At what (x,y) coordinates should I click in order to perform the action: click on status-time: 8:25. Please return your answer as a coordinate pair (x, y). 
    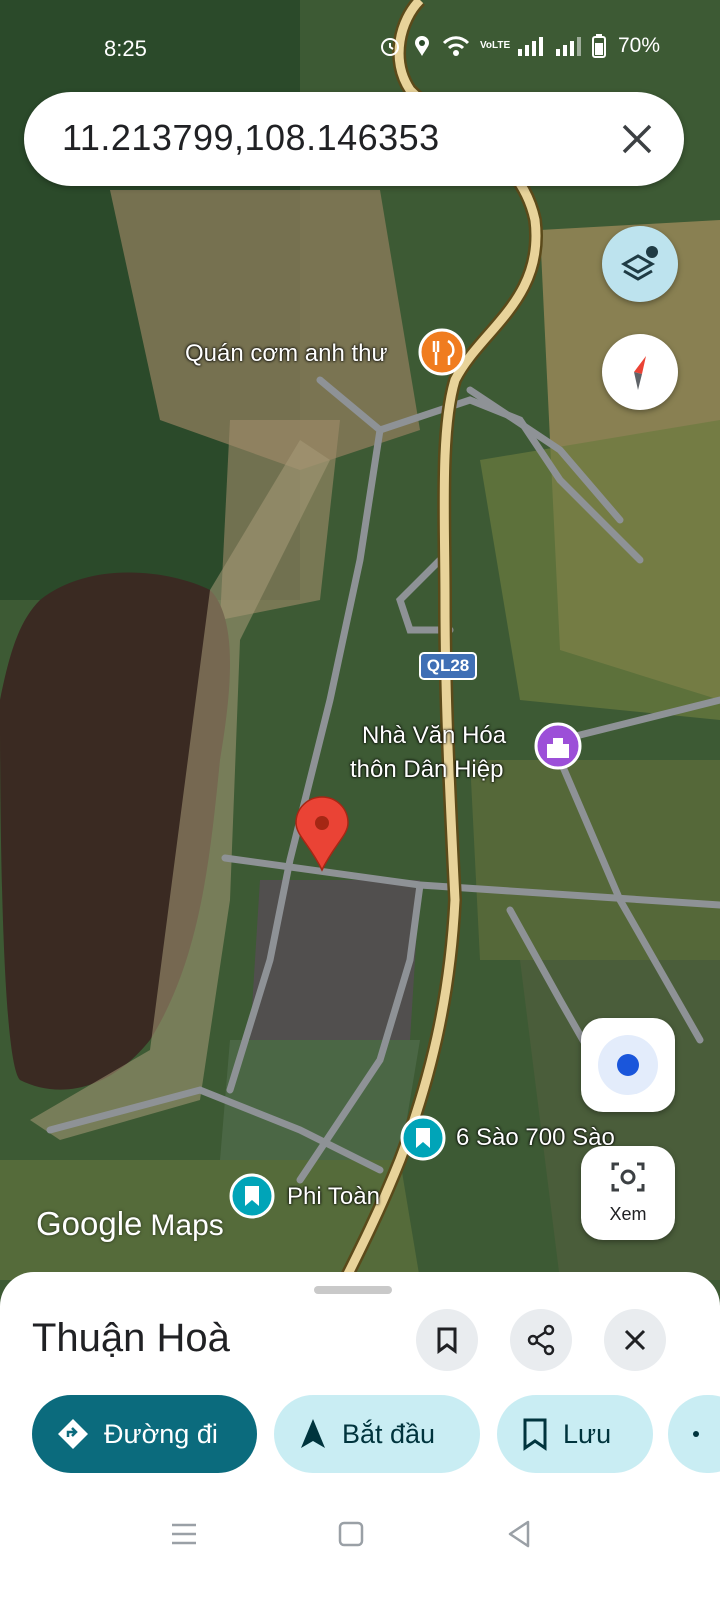
    Looking at the image, I should click on (125, 48).